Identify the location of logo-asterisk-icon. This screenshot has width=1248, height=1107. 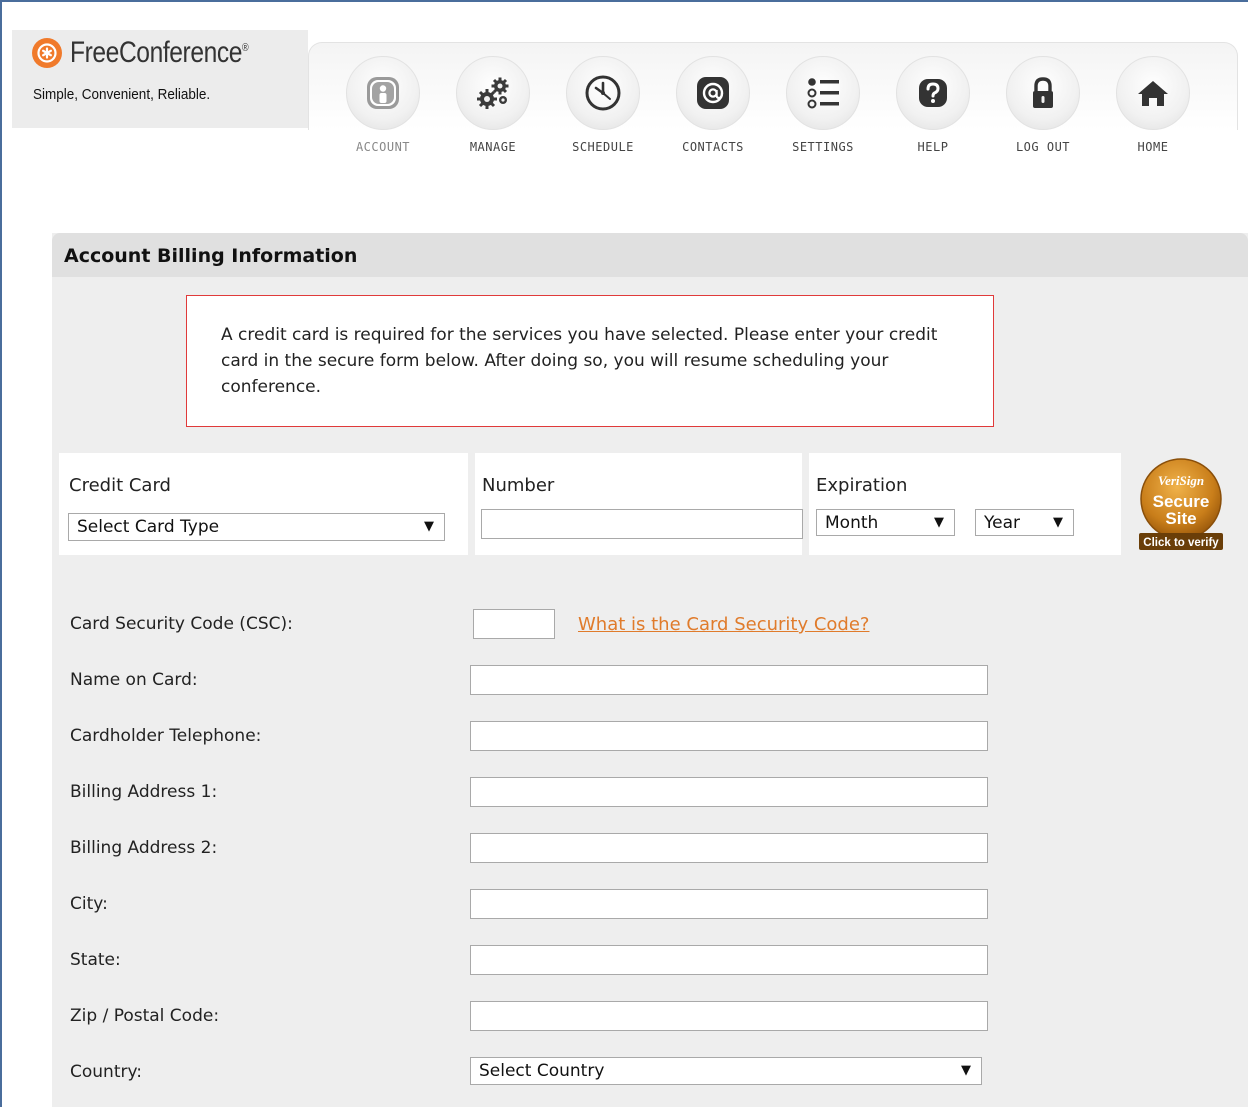
(47, 53).